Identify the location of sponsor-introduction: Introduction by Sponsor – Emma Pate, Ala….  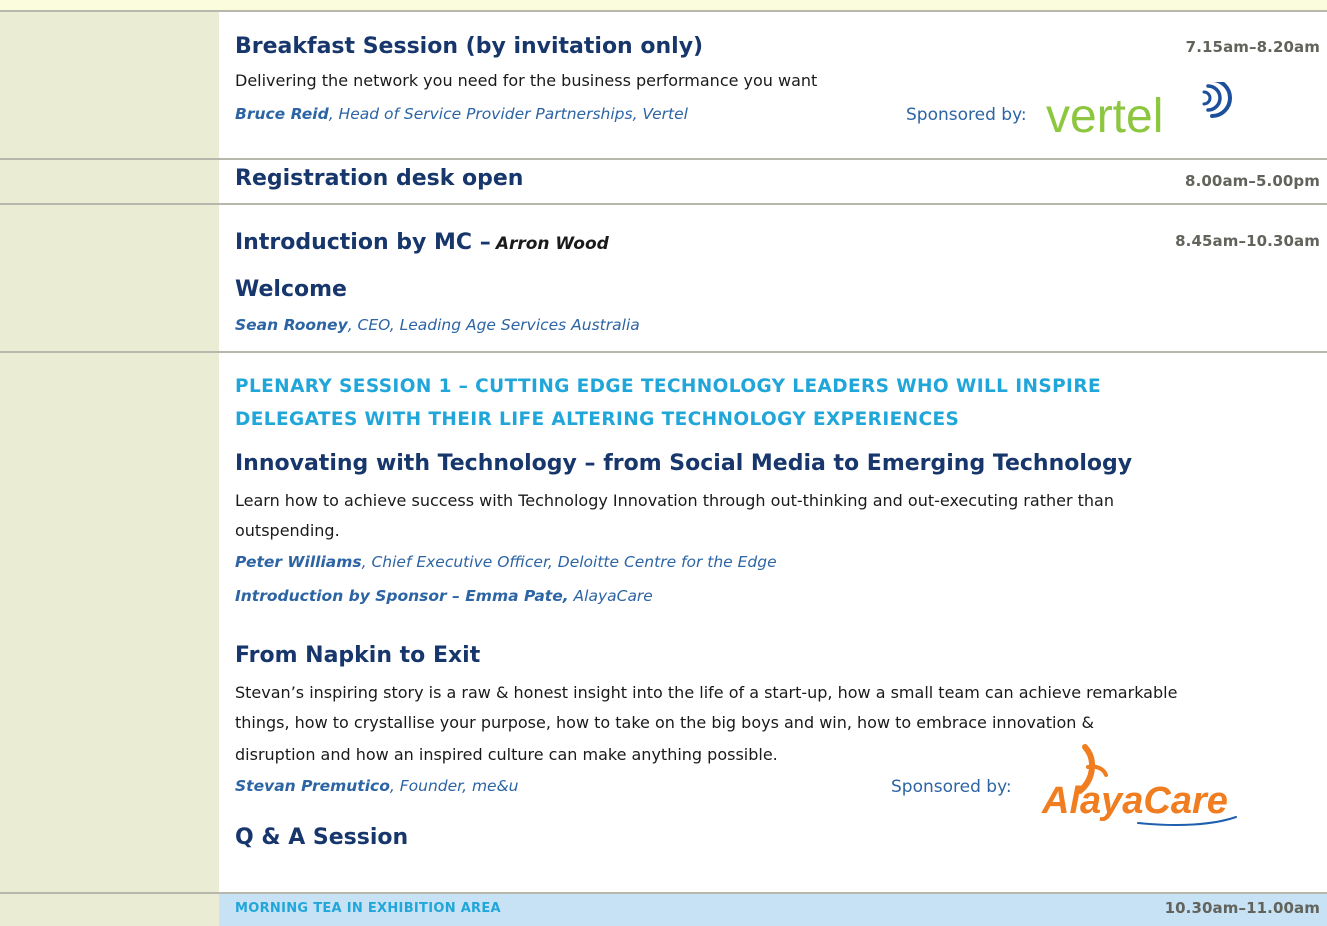
(444, 596).